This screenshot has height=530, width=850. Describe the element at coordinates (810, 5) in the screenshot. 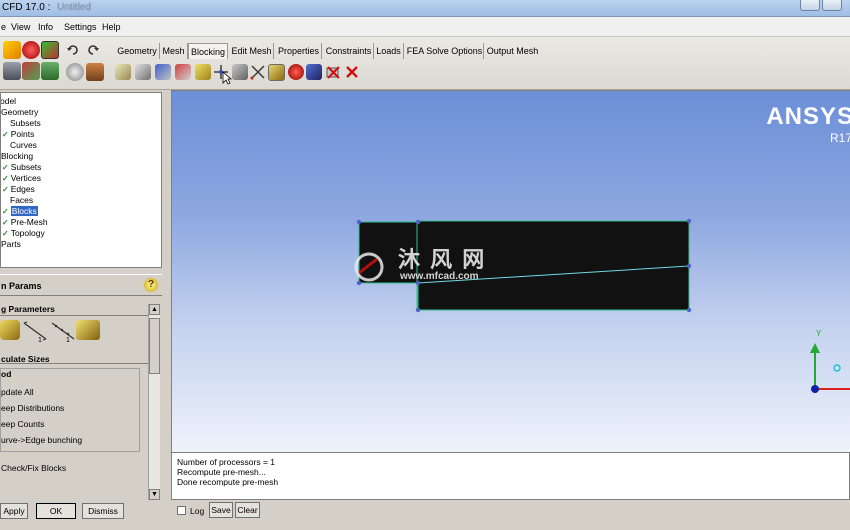

I see `minimize-button` at that location.